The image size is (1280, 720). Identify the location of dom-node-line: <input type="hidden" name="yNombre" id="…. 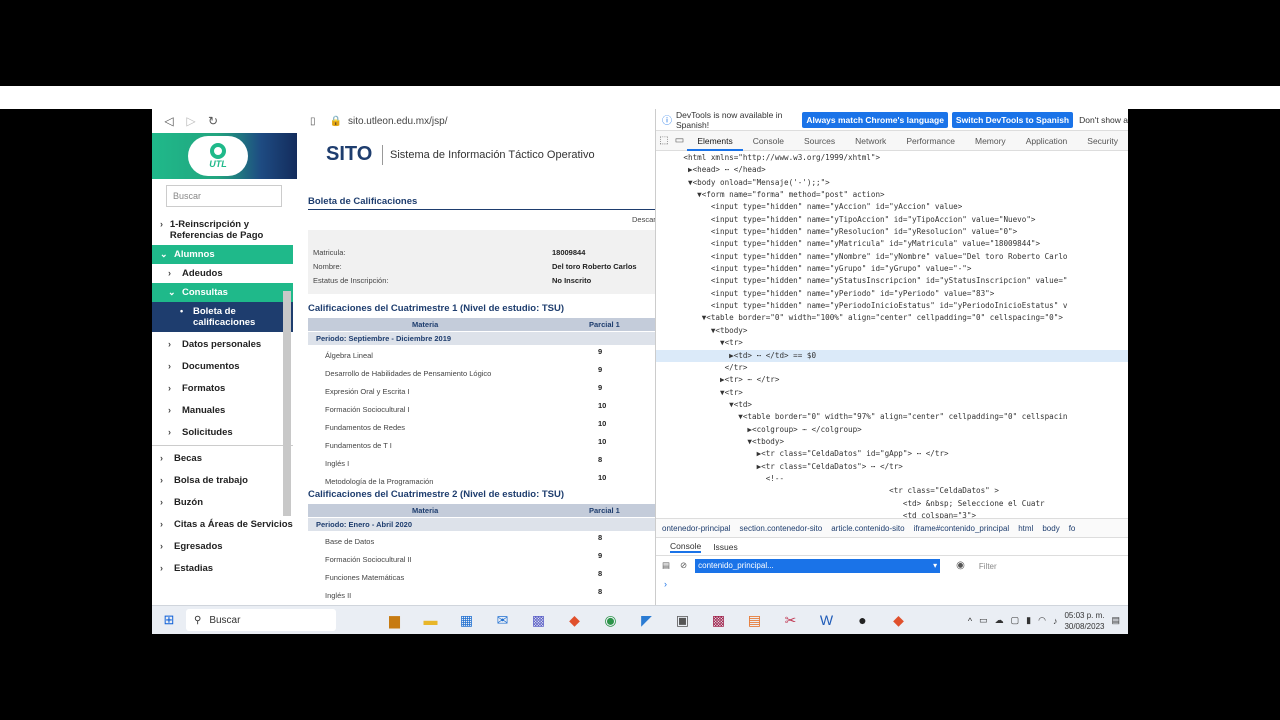
(892, 257).